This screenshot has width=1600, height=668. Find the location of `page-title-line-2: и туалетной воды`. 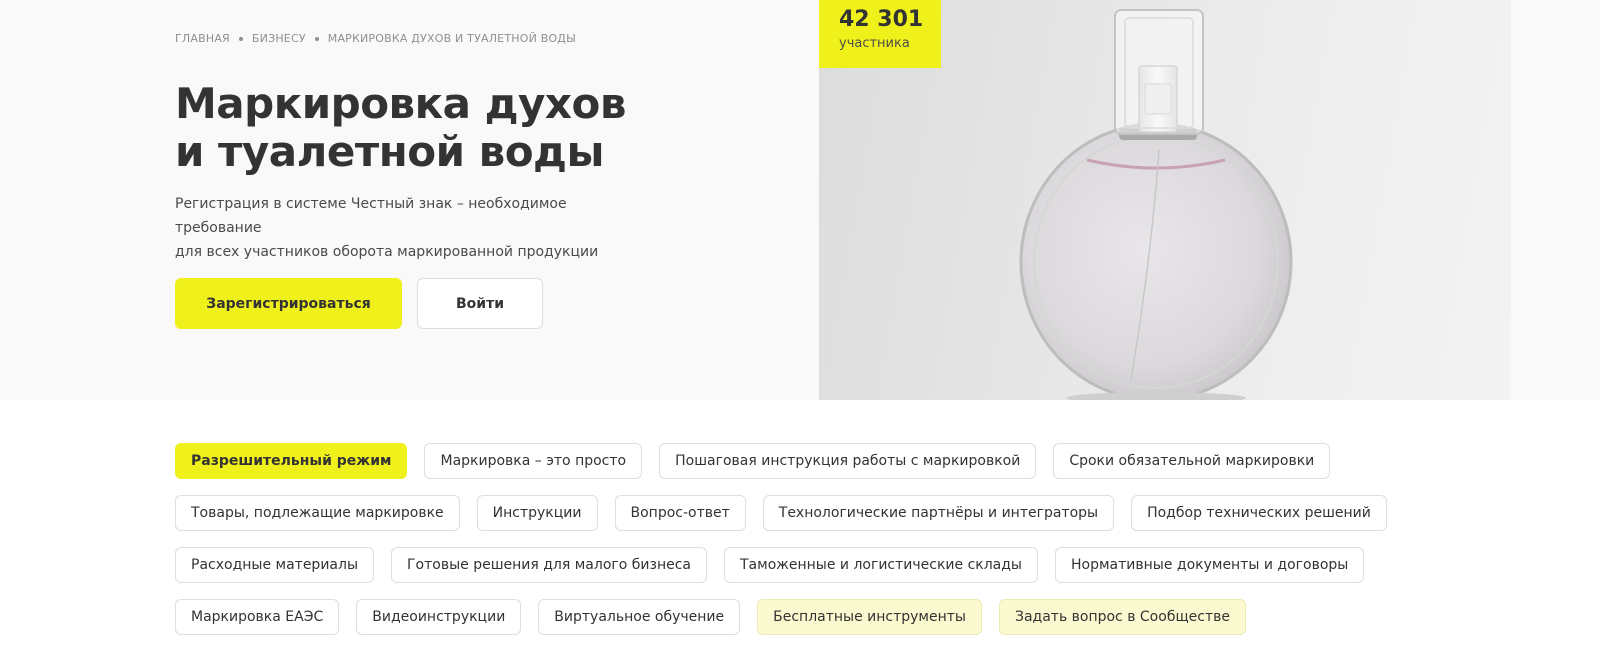

page-title-line-2: и туалетной воды is located at coordinates (389, 151).